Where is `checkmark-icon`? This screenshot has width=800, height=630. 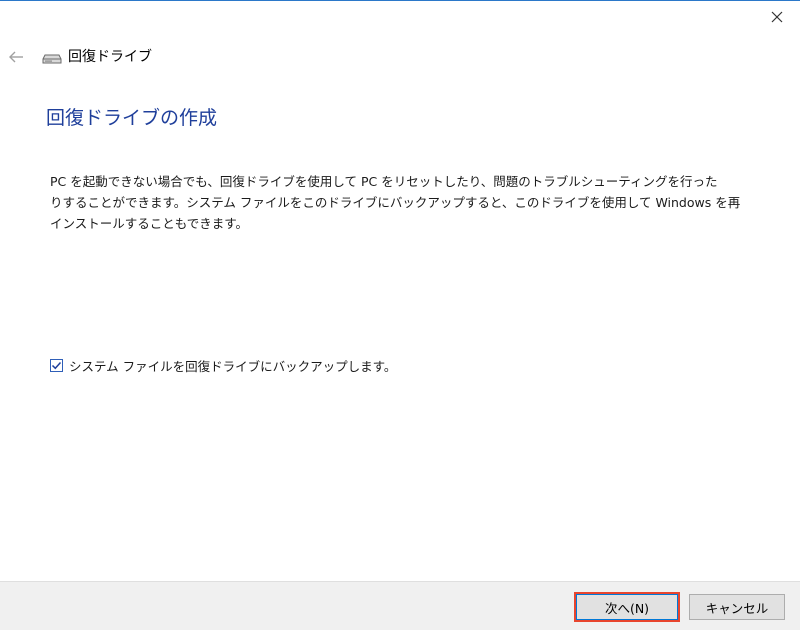
checkmark-icon is located at coordinates (56, 365).